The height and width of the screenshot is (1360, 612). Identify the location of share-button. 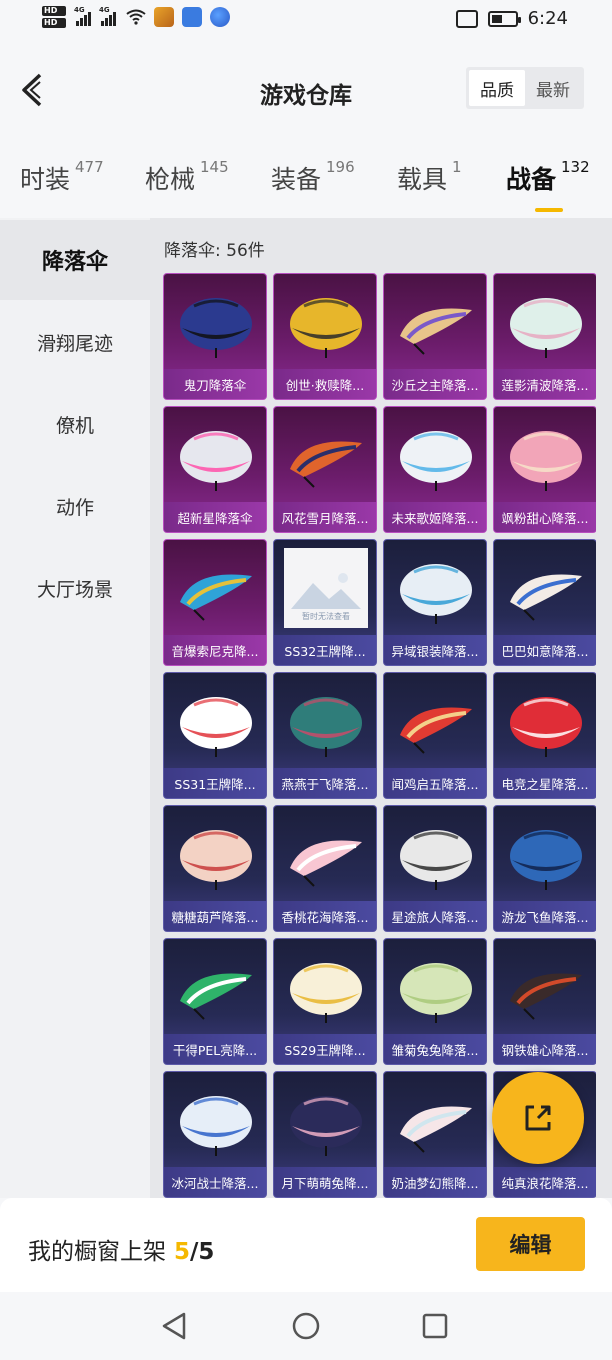
(538, 1118).